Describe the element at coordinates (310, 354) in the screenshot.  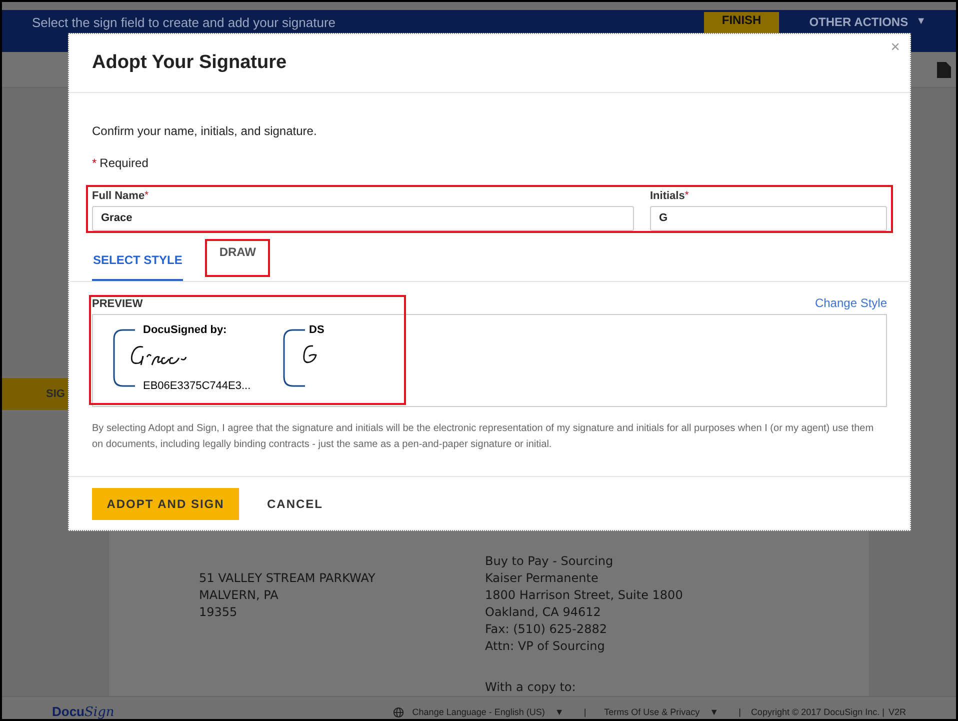
I see `initials-drawing` at that location.